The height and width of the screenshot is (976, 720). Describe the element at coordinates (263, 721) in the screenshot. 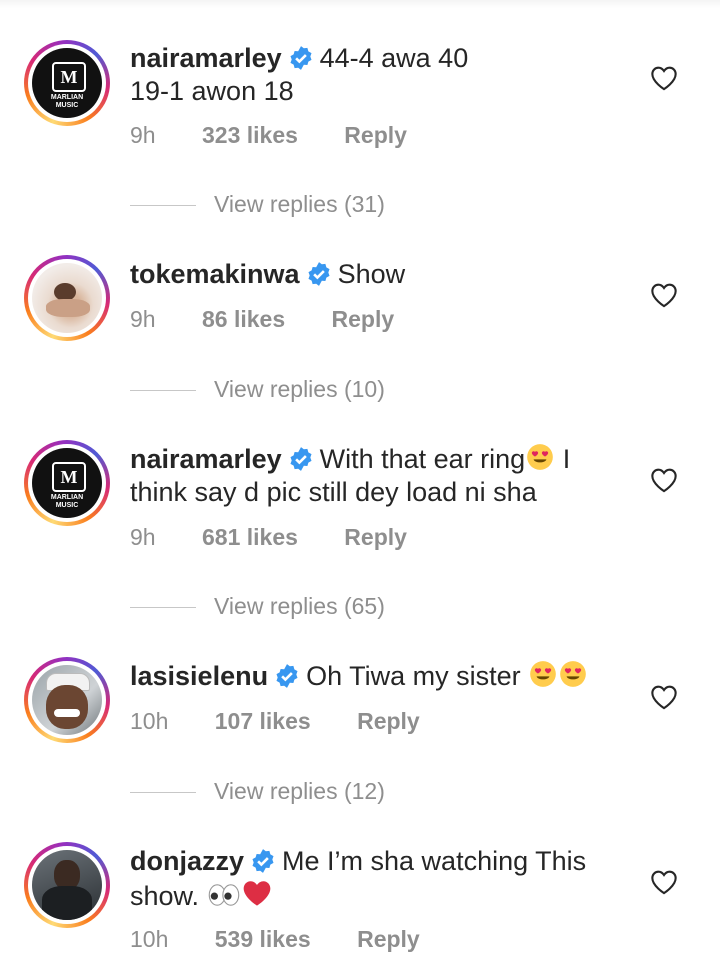

I see `likes-count: 107 likes` at that location.